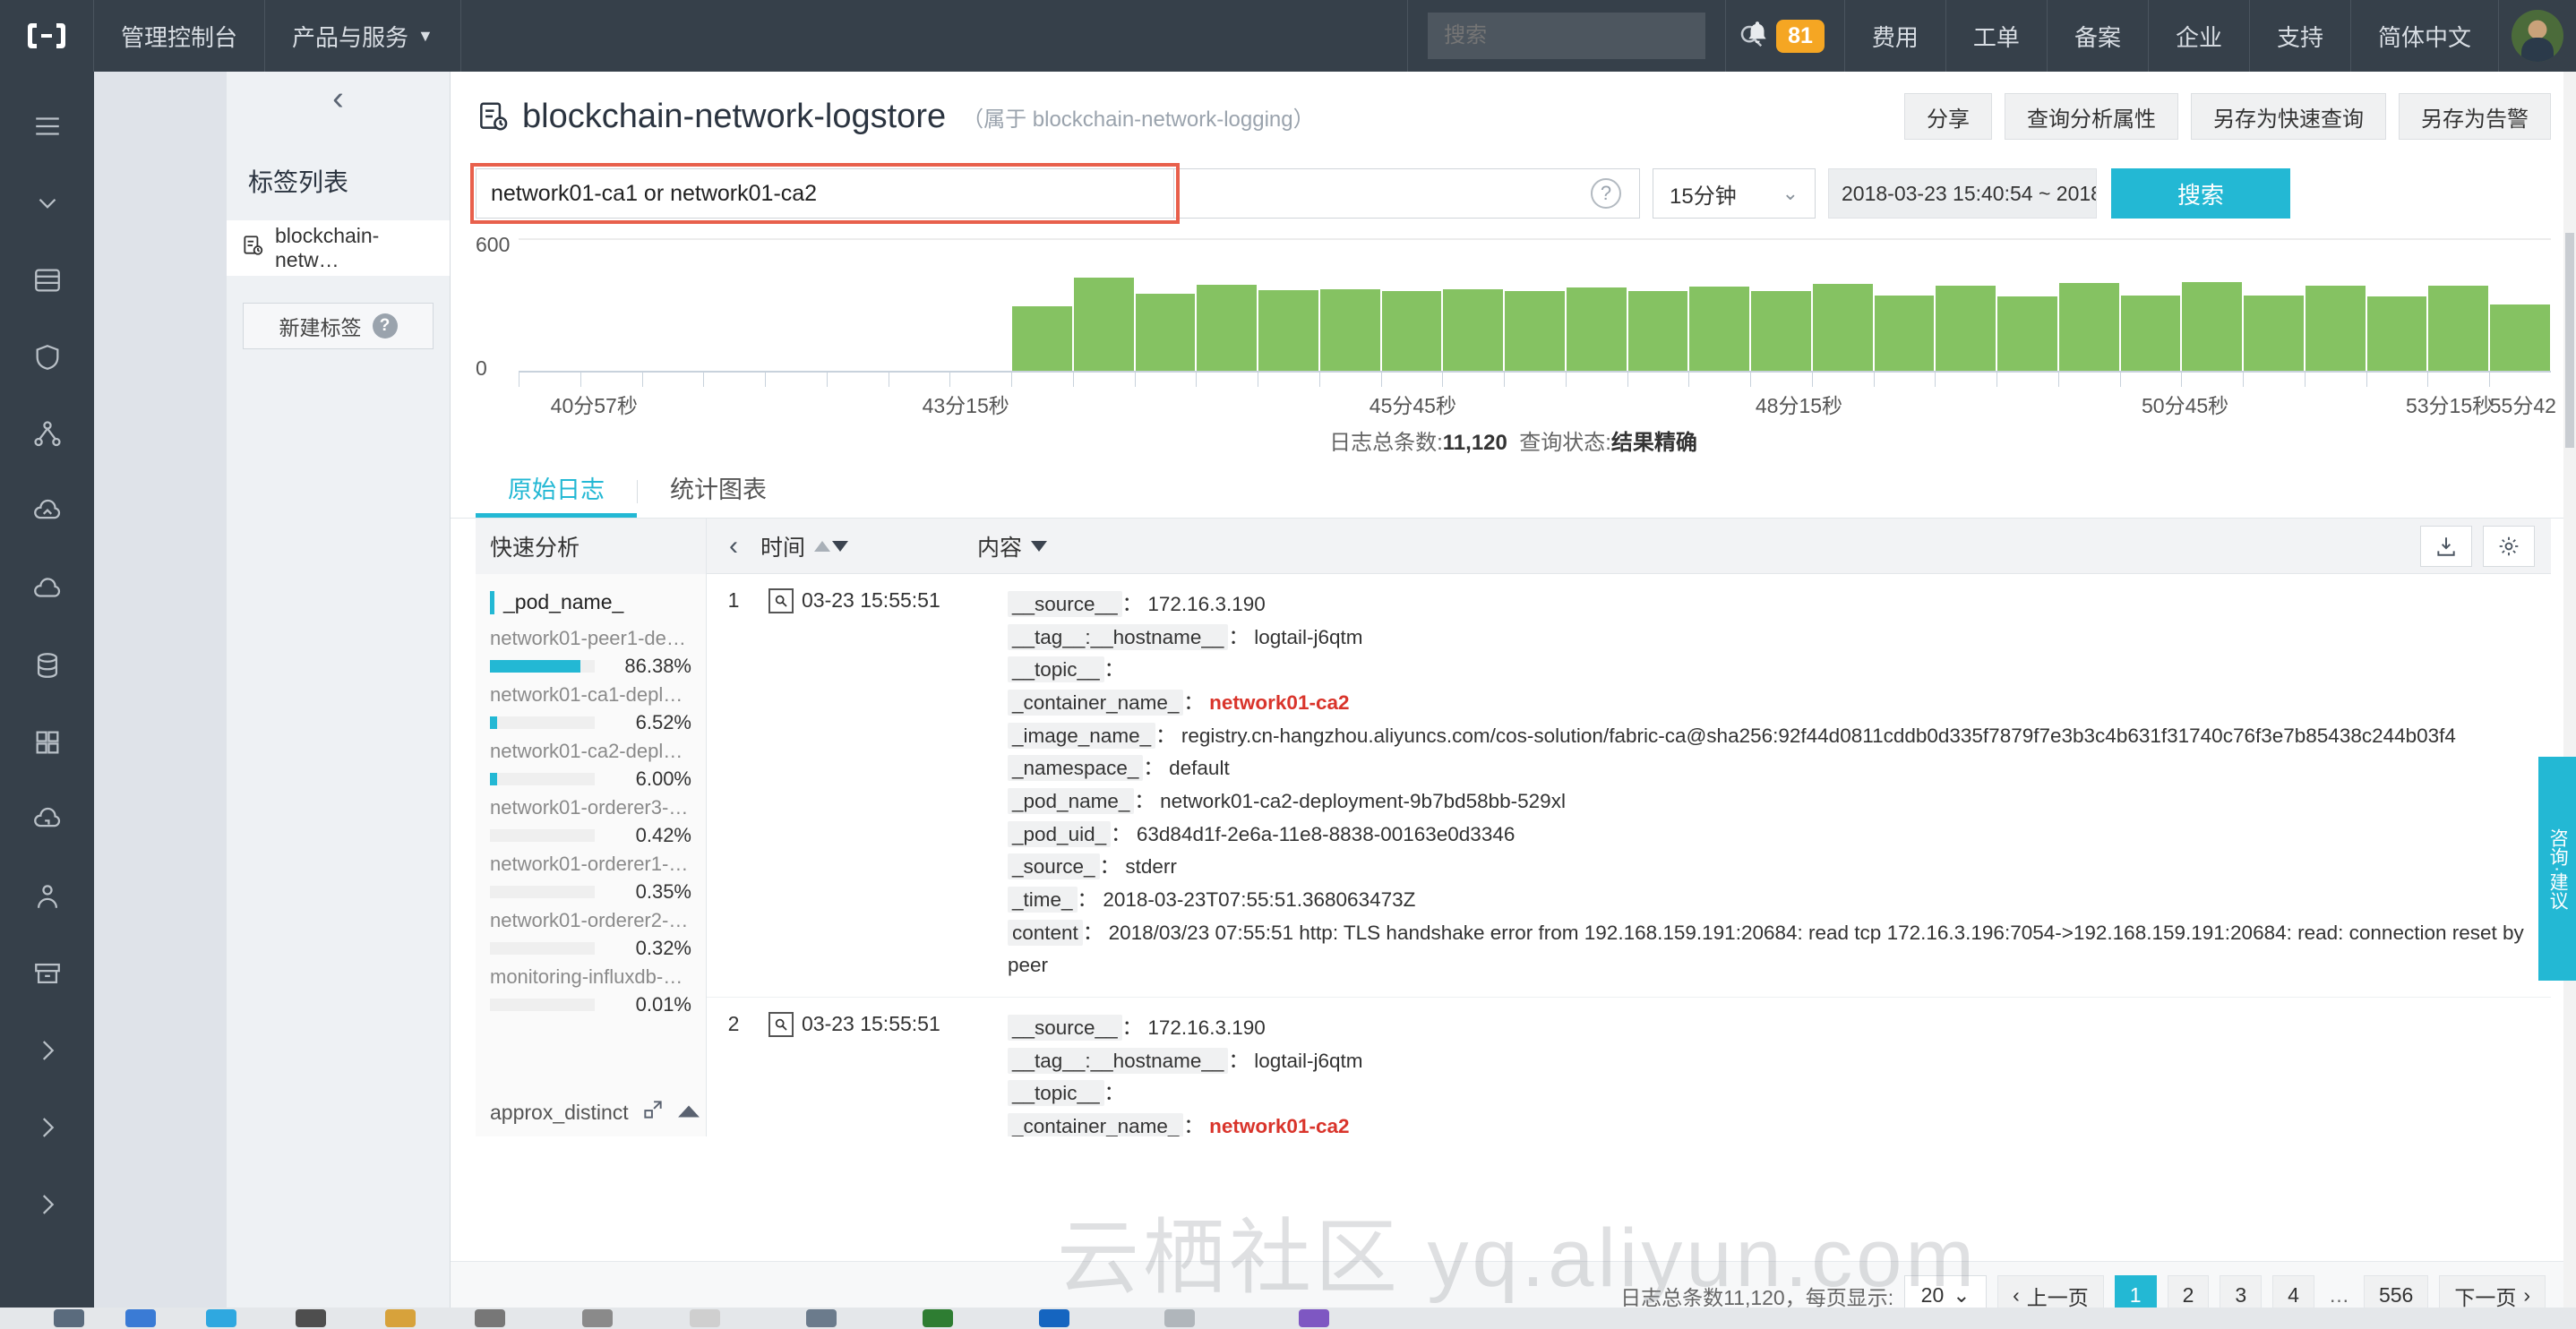 Image resolution: width=2576 pixels, height=1329 pixels. Describe the element at coordinates (1785, 36) in the screenshot. I see `notifications: 81` at that location.